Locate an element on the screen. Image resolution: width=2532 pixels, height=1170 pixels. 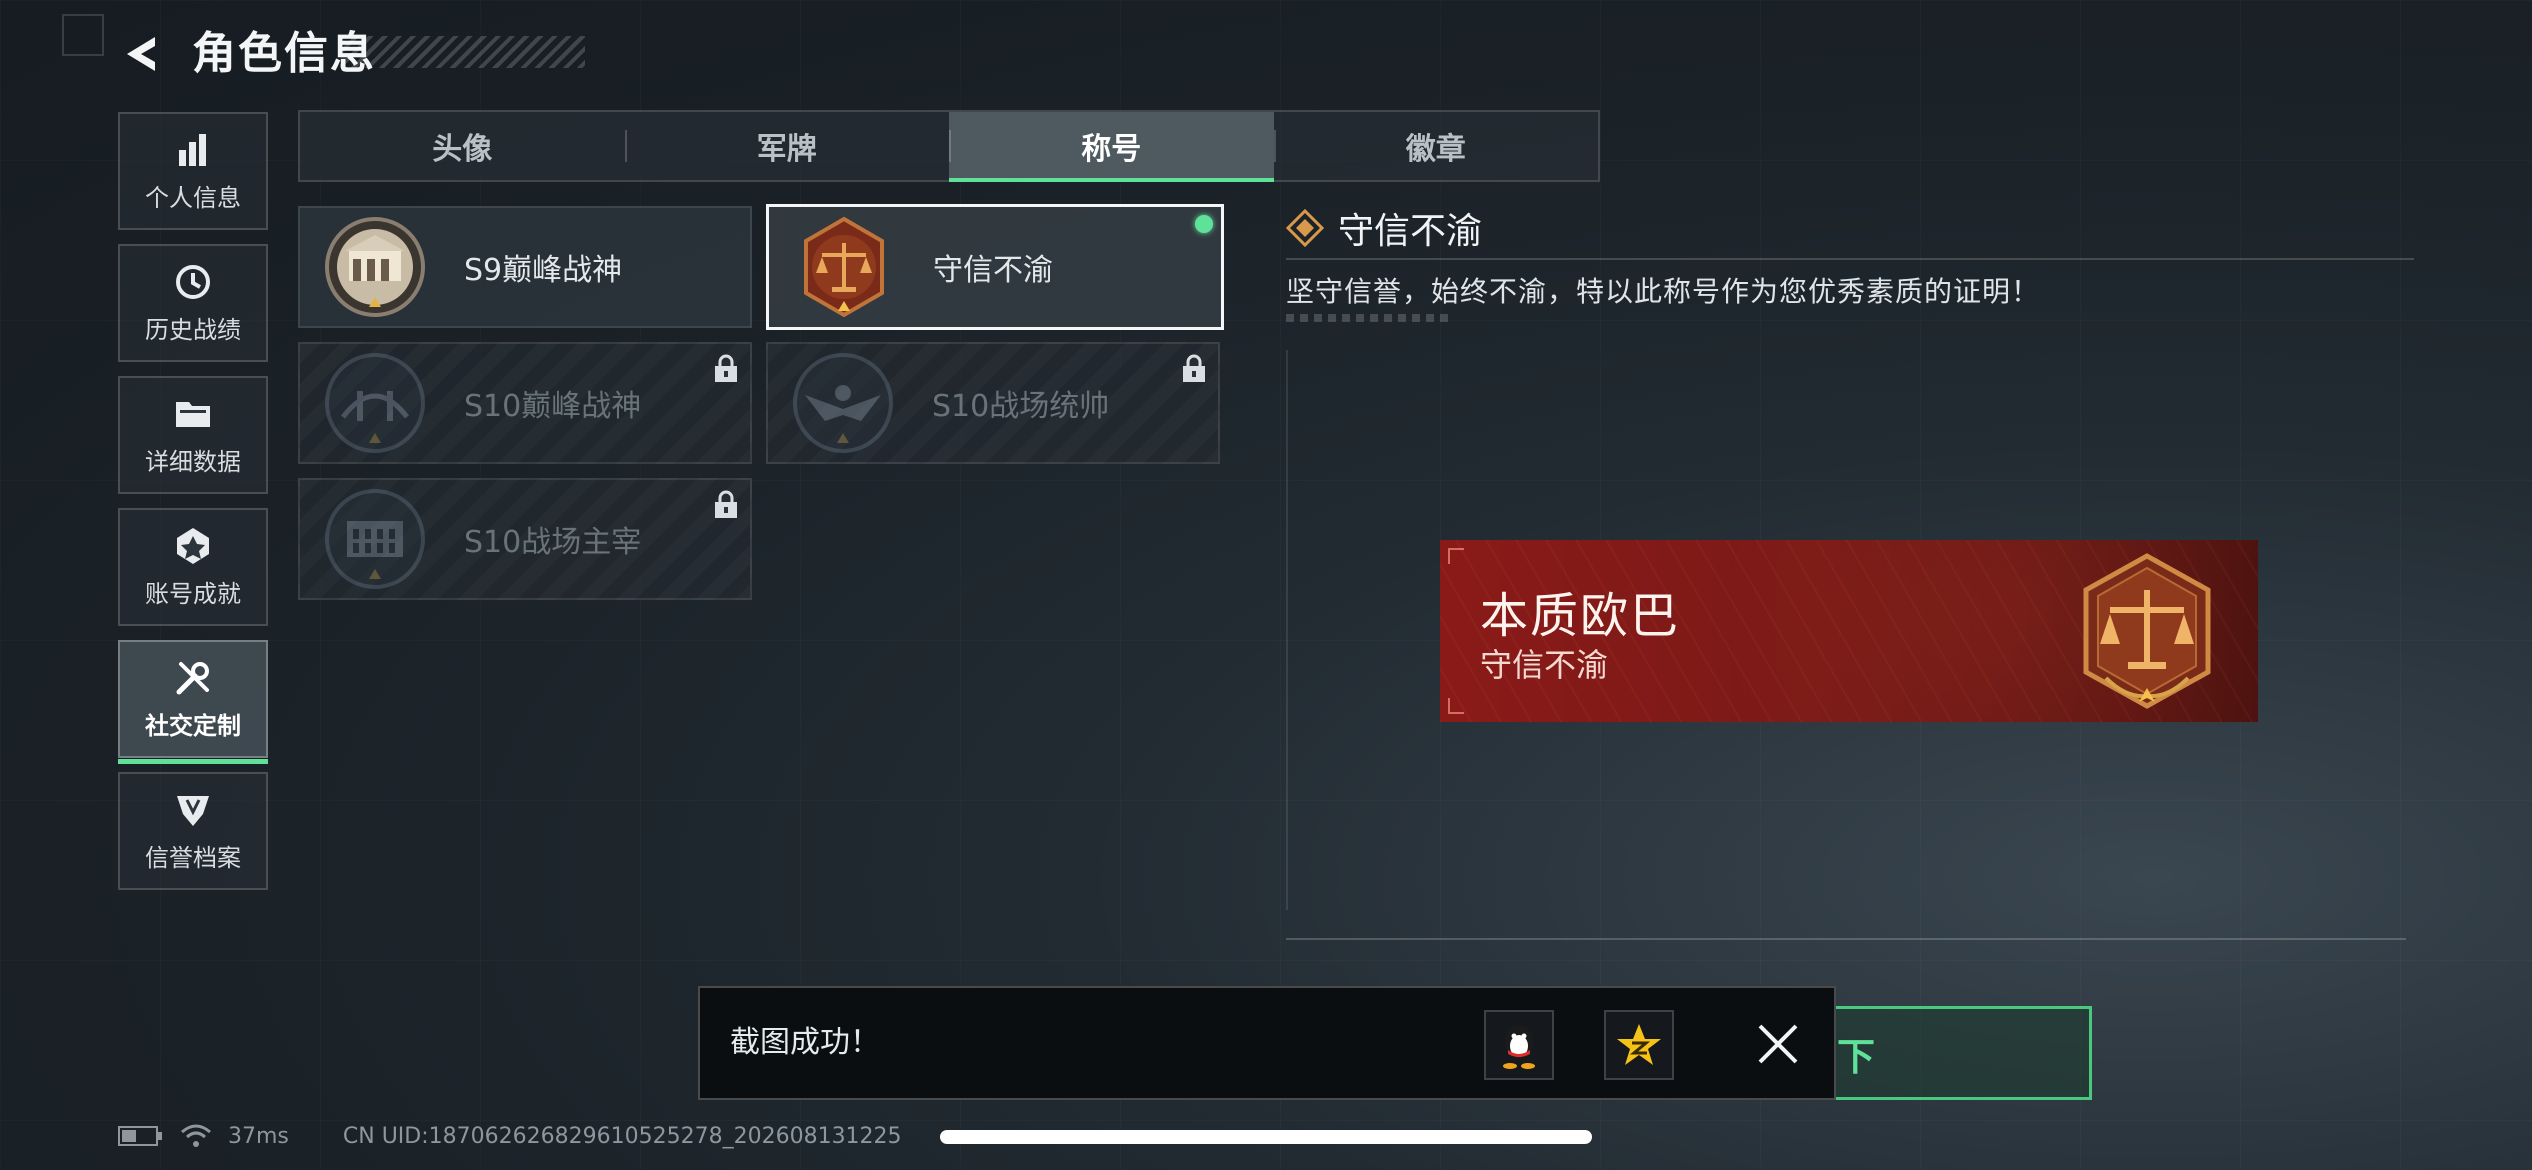
folder-icon is located at coordinates (193, 414).